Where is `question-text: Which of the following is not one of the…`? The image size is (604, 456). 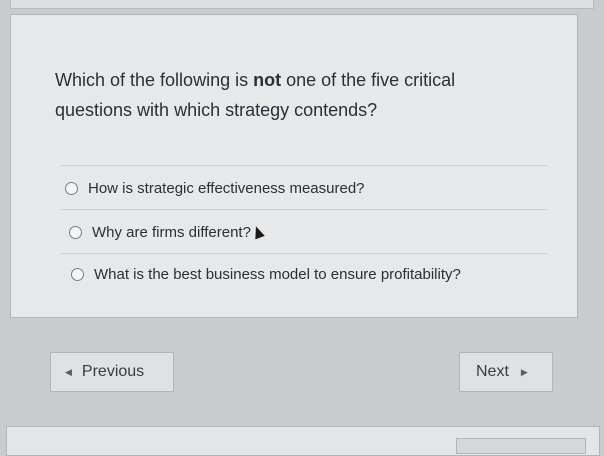
question-text: Which of the following is not one of the… is located at coordinates (255, 95).